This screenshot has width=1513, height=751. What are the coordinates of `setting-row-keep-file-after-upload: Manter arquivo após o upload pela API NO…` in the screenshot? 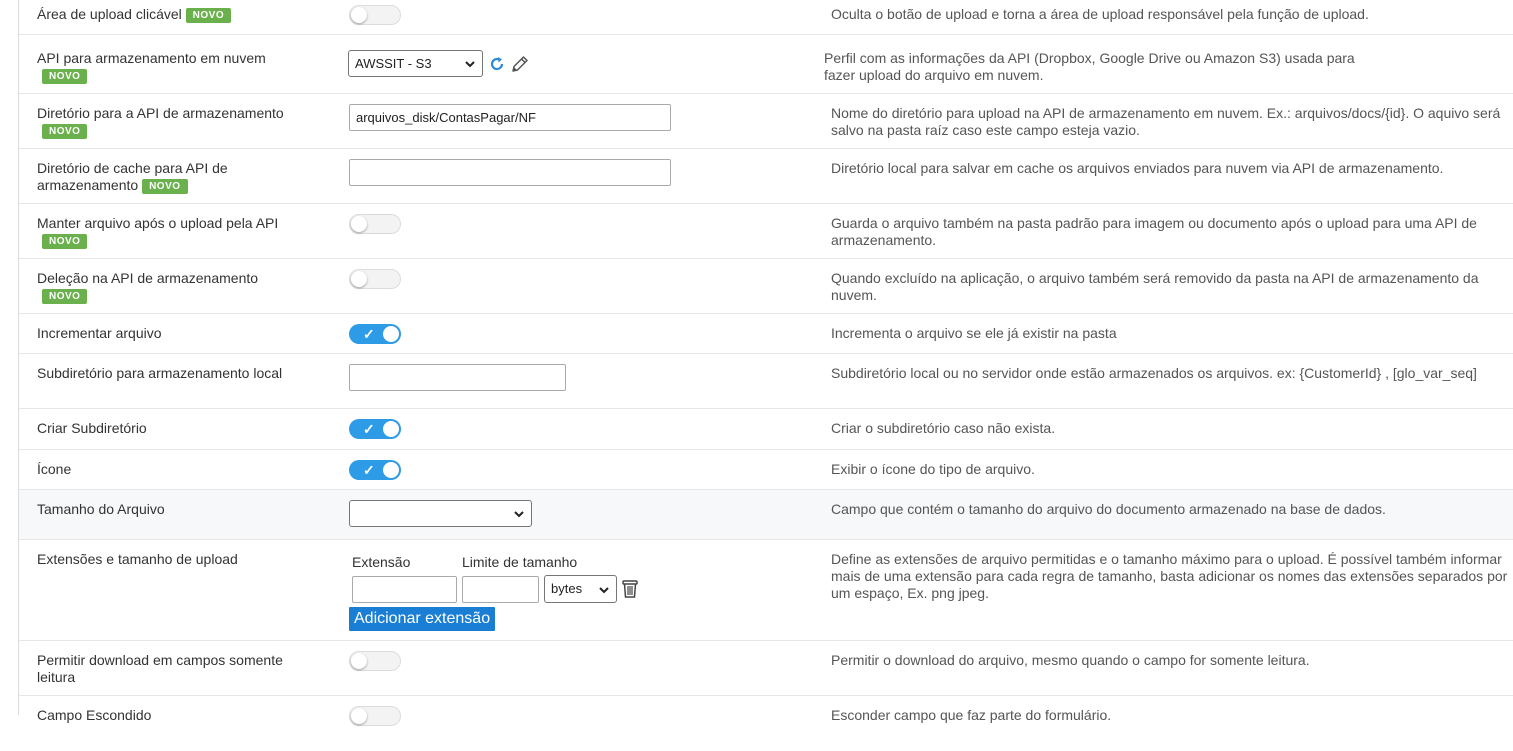 It's located at (766, 231).